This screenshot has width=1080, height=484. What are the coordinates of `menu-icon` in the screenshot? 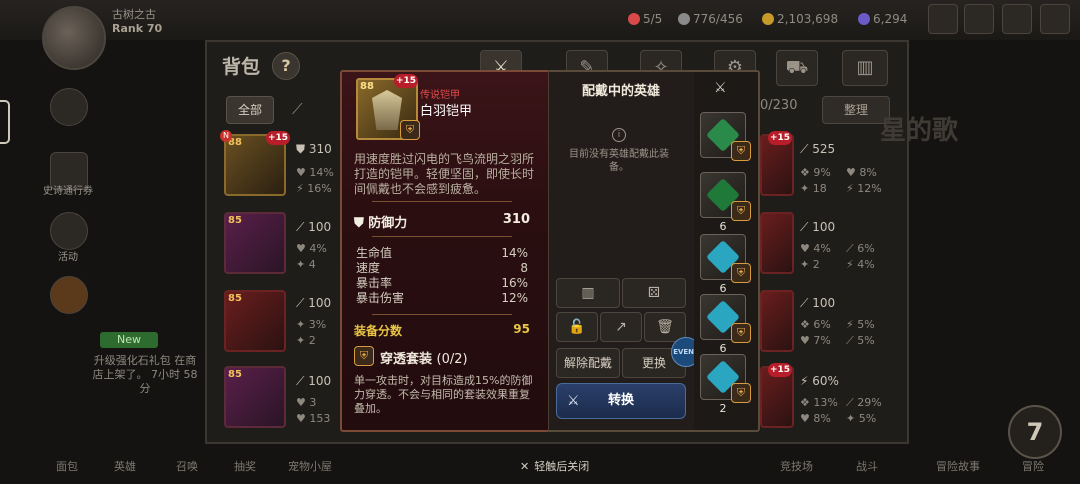 It's located at (1055, 19).